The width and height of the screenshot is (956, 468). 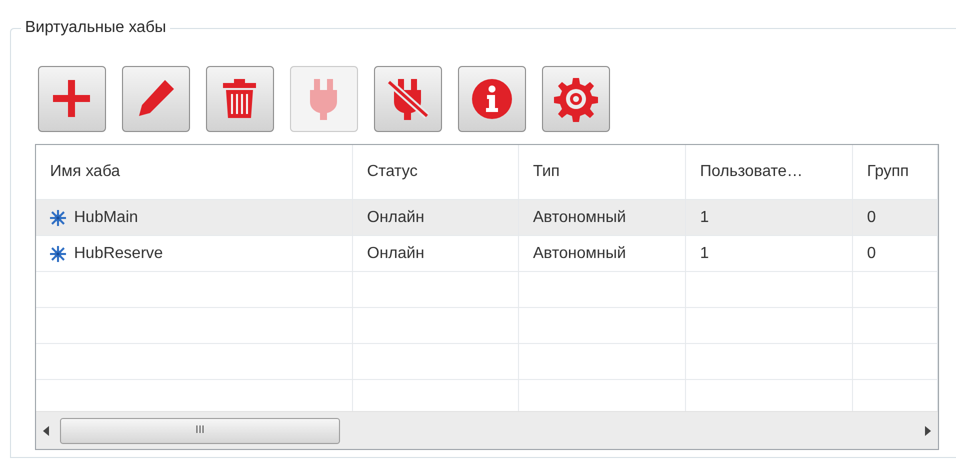 I want to click on column-header: Имя хаба, so click(x=194, y=172).